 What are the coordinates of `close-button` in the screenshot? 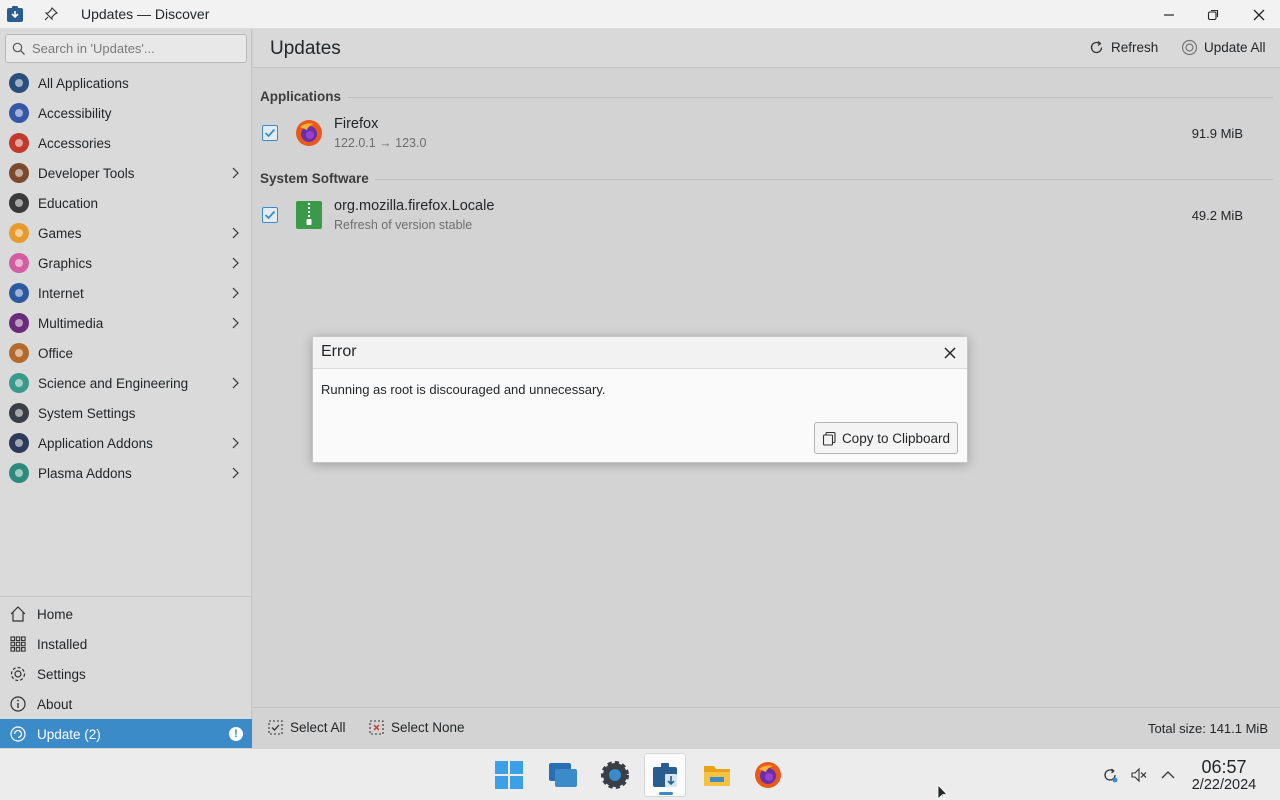 It's located at (1259, 14).